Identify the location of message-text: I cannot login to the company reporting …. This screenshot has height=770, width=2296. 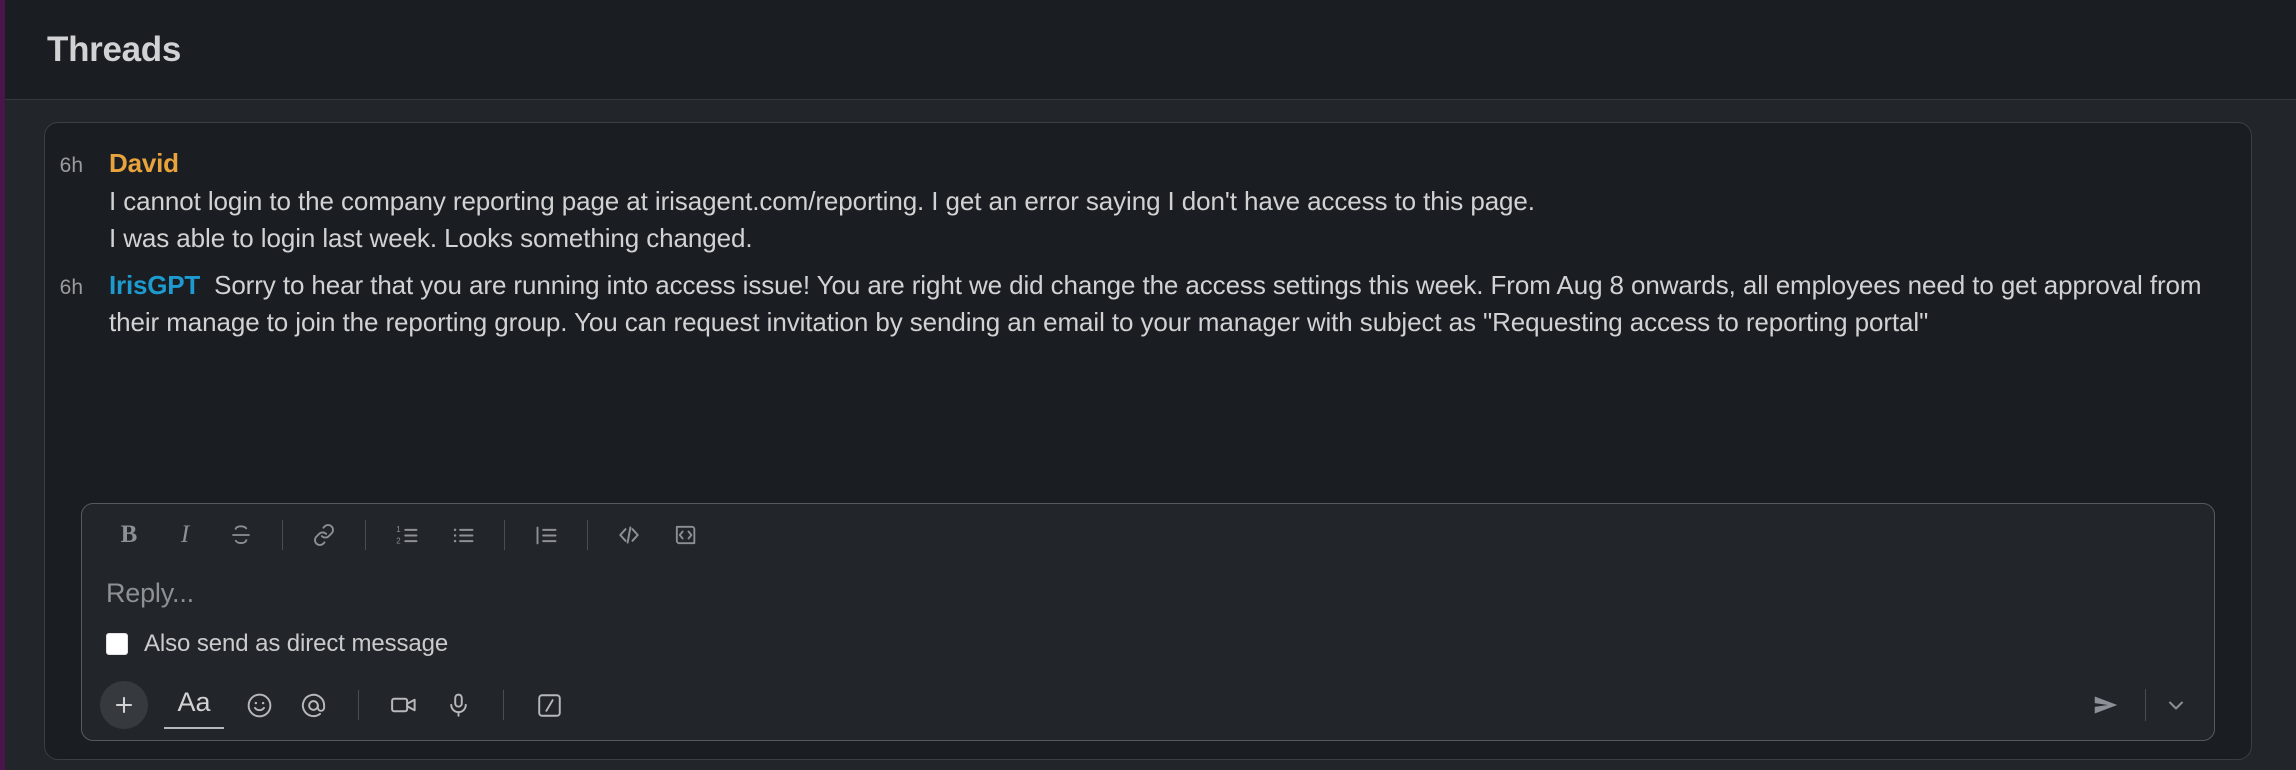
(1162, 220).